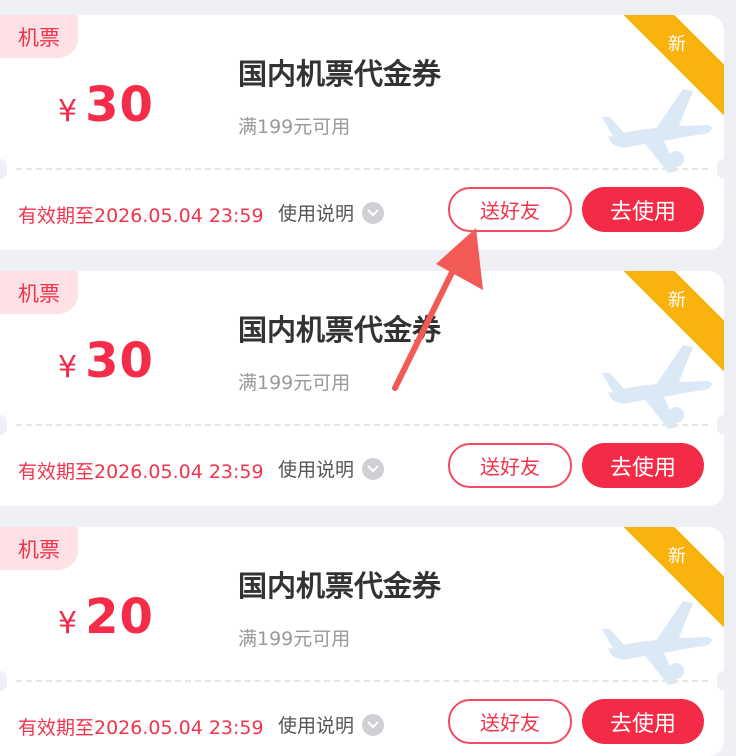 The image size is (736, 756). I want to click on coupon-amount: 20, so click(119, 617).